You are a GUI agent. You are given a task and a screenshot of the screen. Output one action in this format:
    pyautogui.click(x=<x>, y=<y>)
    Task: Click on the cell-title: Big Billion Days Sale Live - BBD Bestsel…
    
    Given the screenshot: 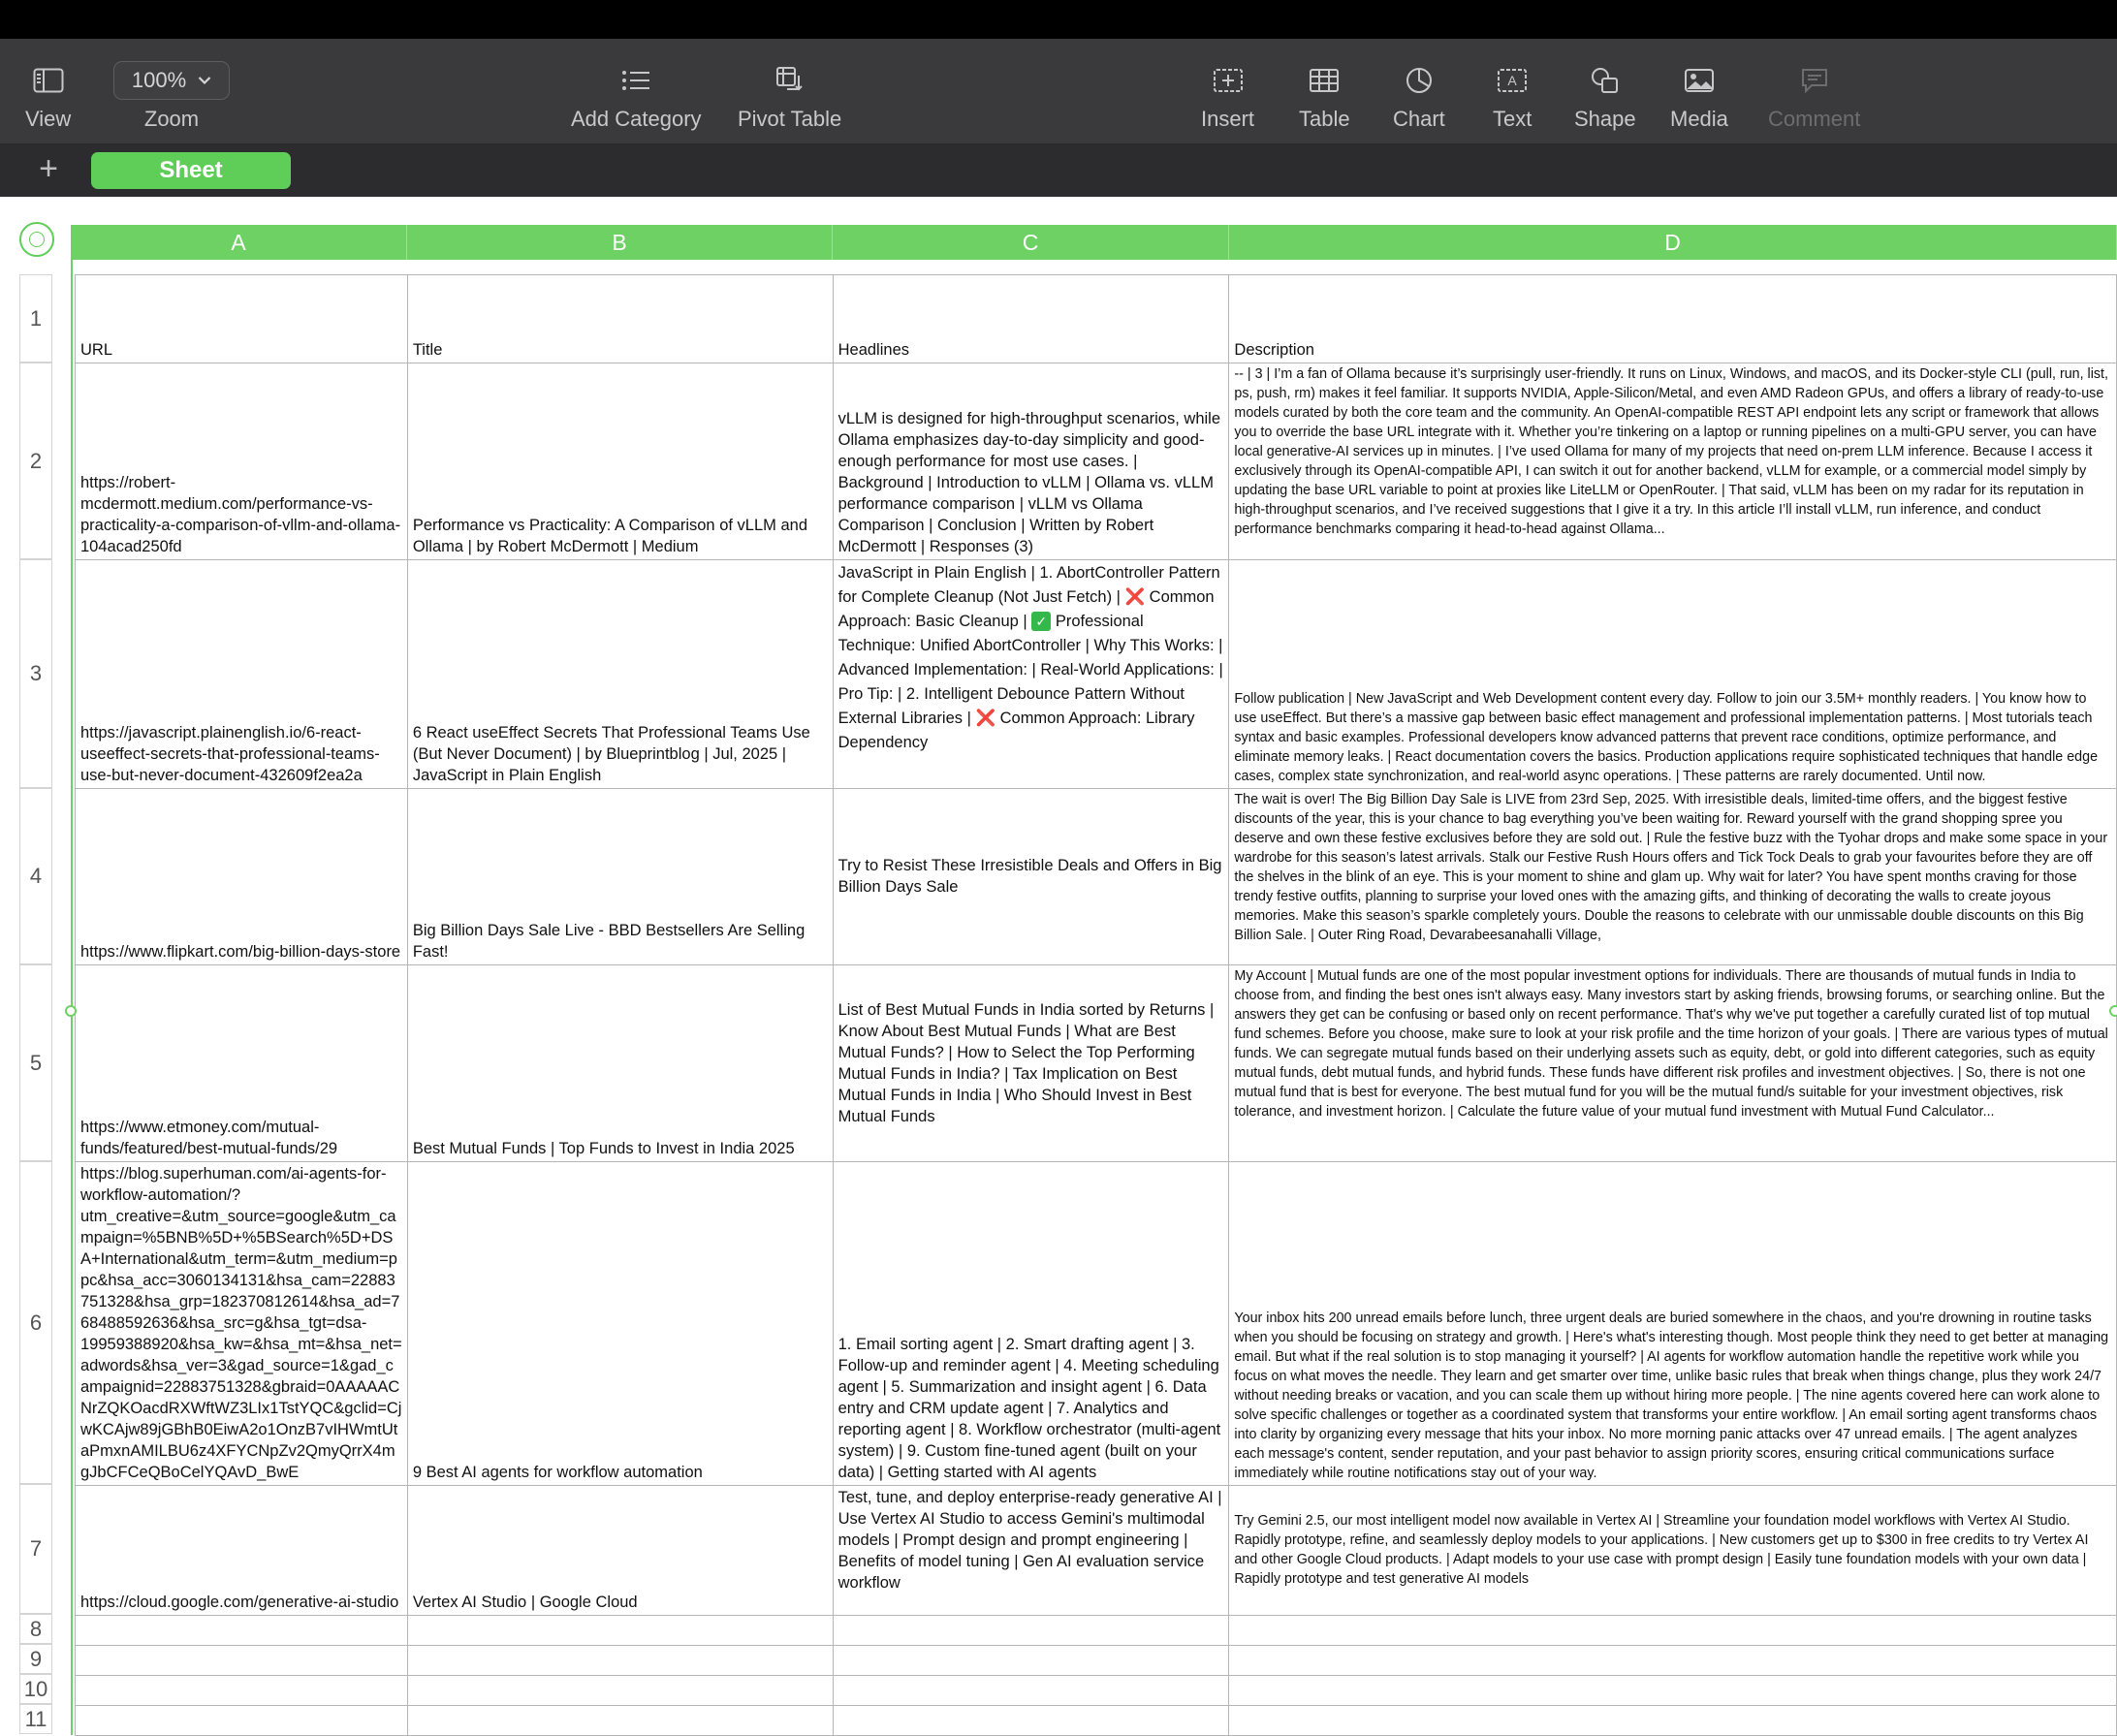 What is the action you would take?
    pyautogui.click(x=620, y=876)
    